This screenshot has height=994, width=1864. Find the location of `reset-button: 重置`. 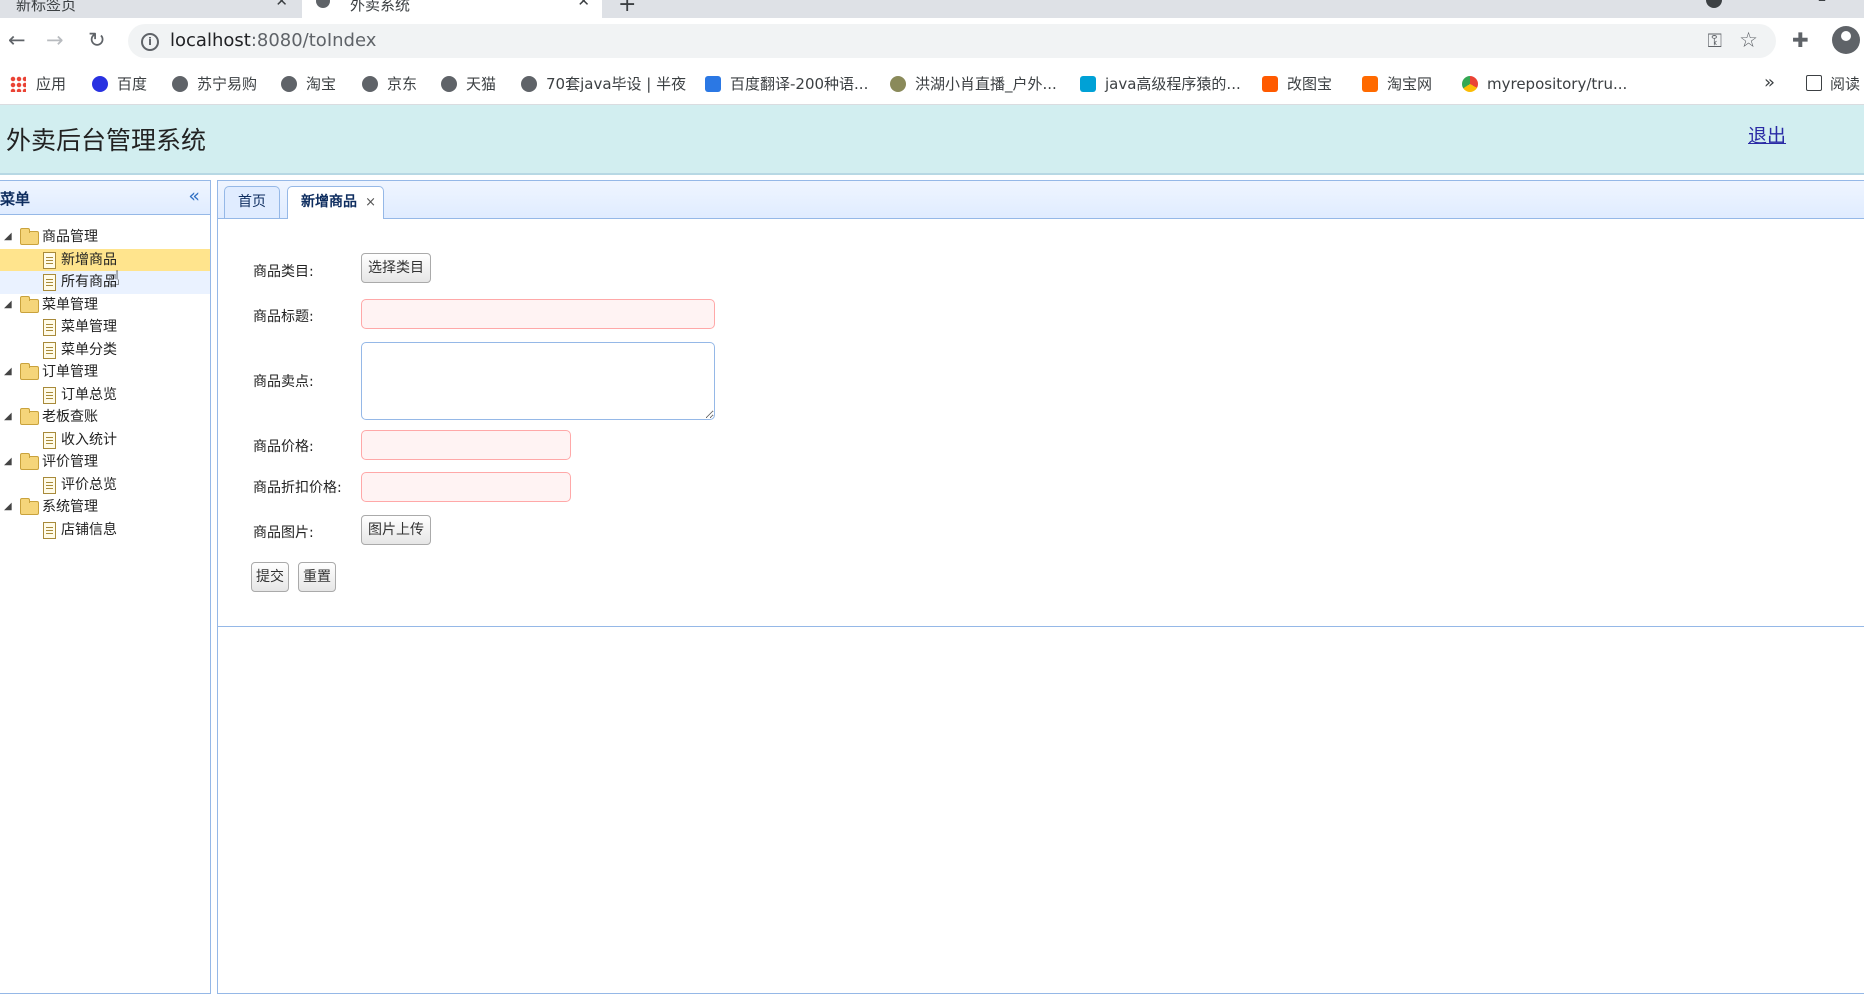

reset-button: 重置 is located at coordinates (317, 577).